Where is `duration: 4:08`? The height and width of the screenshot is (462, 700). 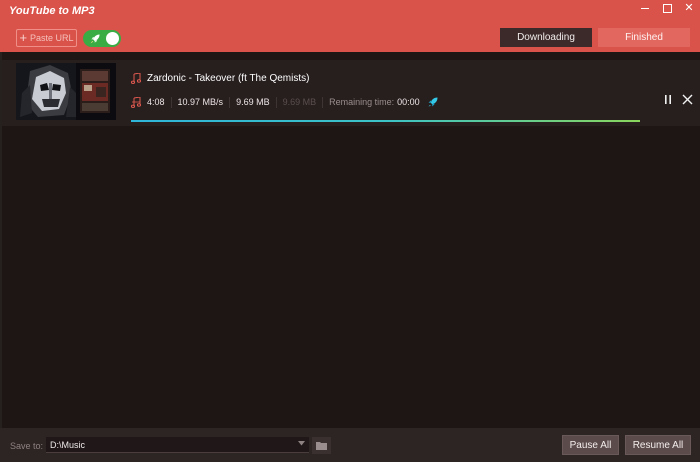 duration: 4:08 is located at coordinates (156, 102).